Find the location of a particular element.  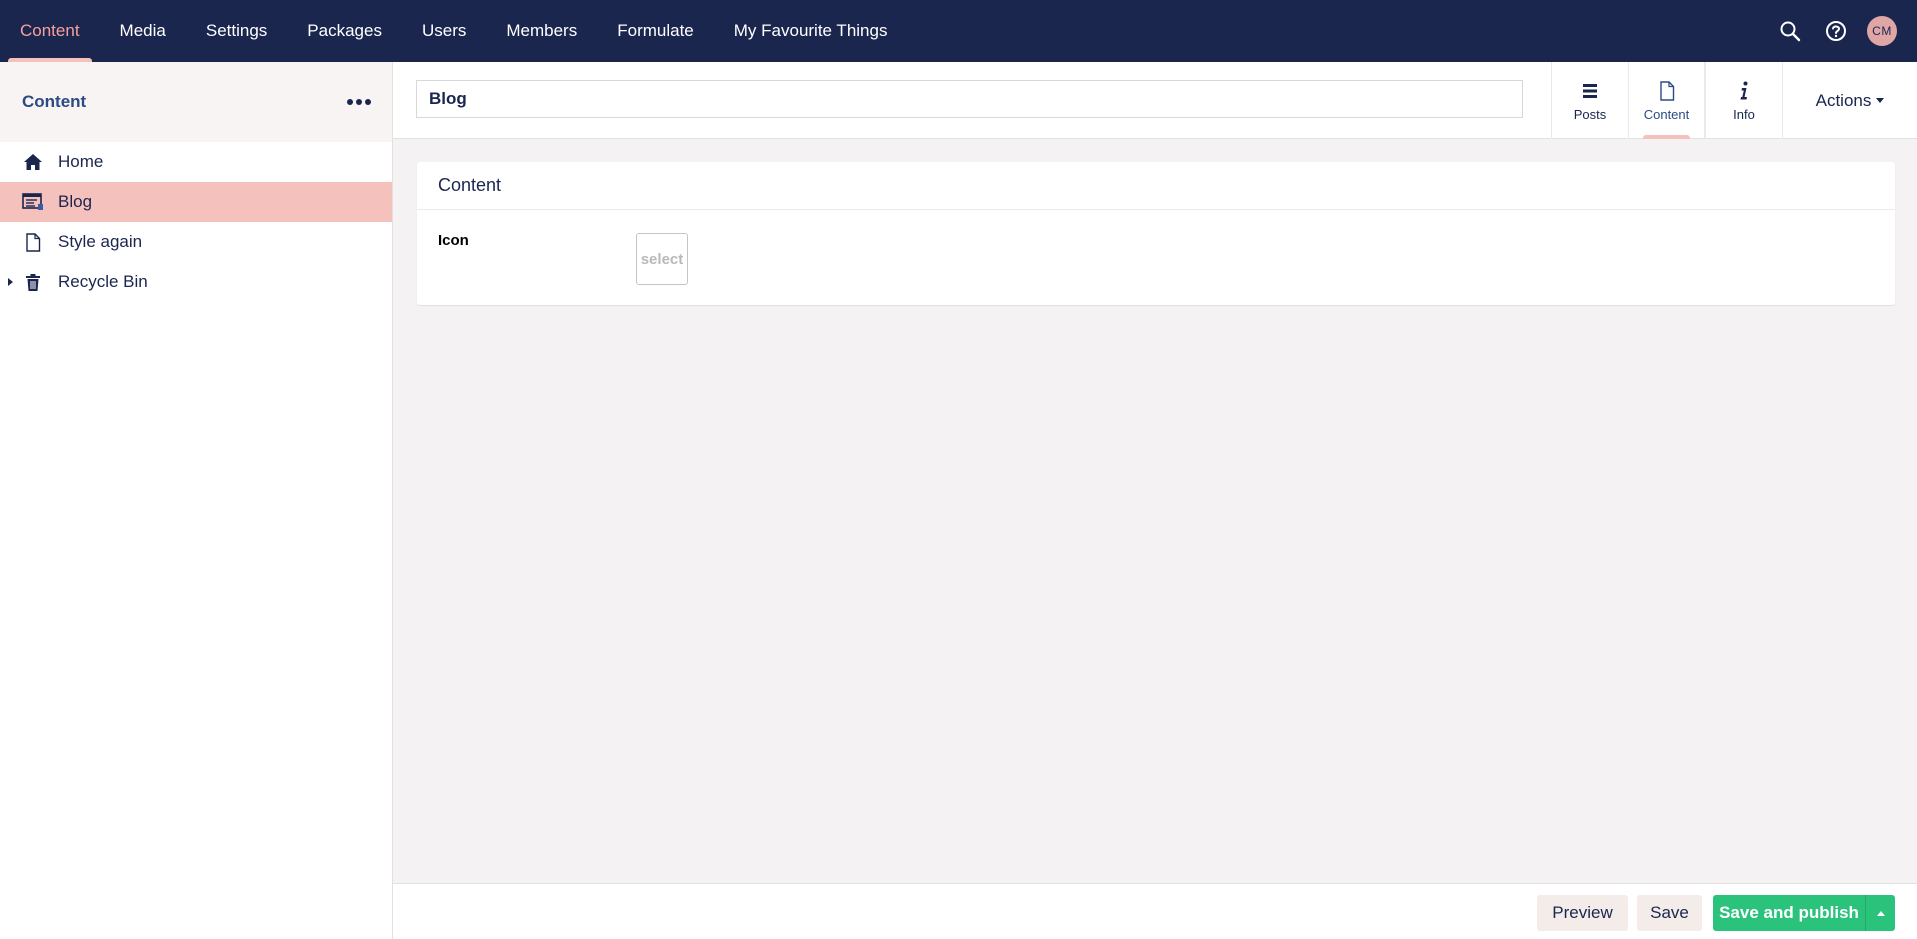

nav-my-favourite-things: My Favourite Things is located at coordinates (811, 31).